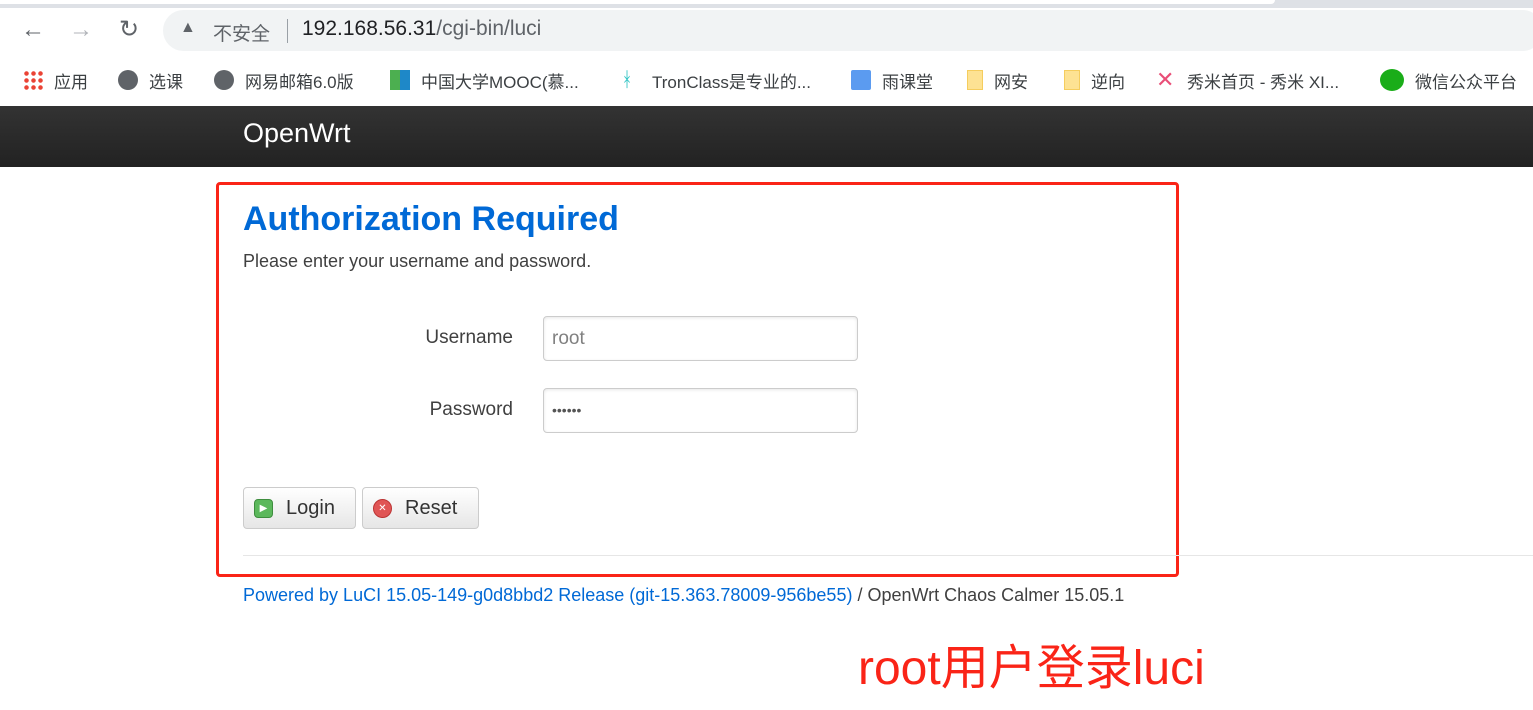 The width and height of the screenshot is (1533, 710). Describe the element at coordinates (310, 507) in the screenshot. I see `login-label: Login` at that location.